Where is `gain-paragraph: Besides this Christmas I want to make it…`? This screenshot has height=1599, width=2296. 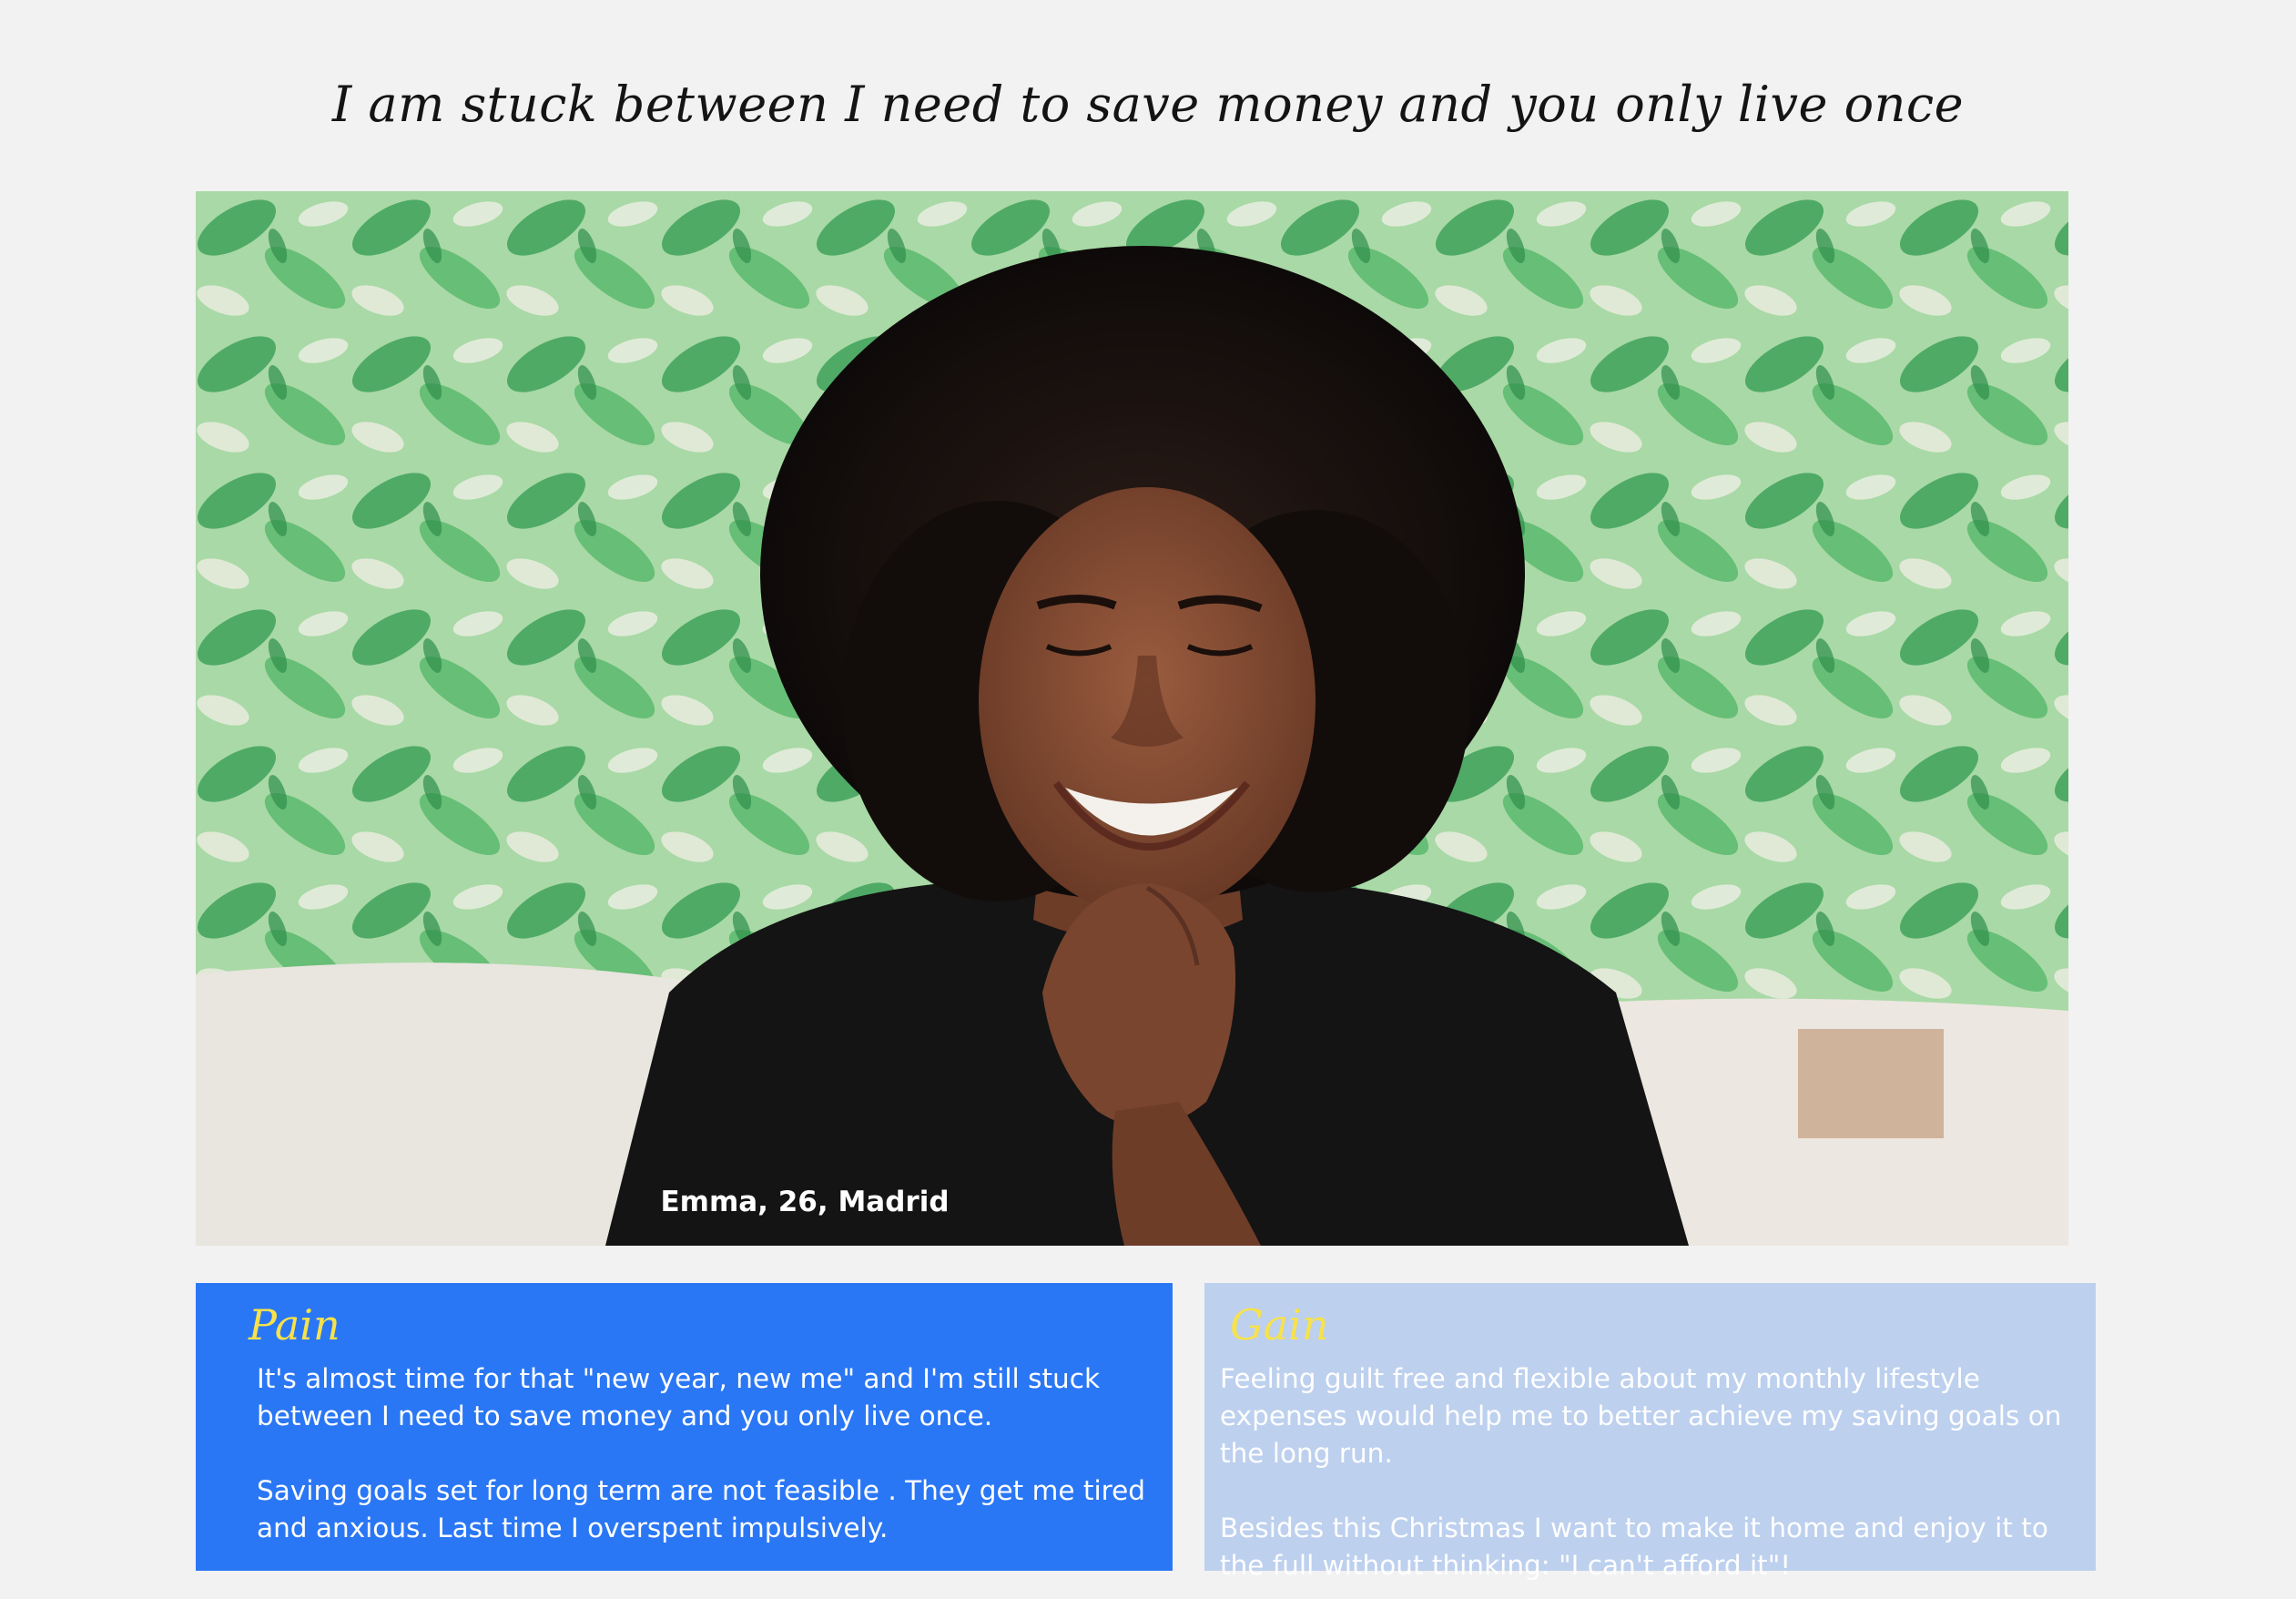 gain-paragraph: Besides this Christmas I want to make it… is located at coordinates (1634, 1546).